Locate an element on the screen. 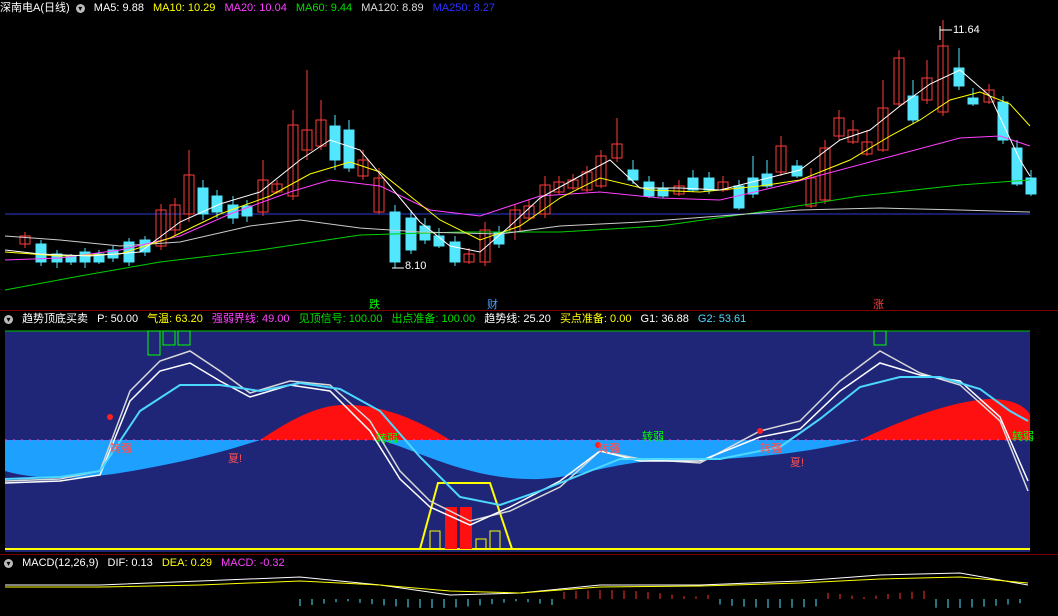 The width and height of the screenshot is (1058, 616). ma120-label: MA120: 8.89 is located at coordinates (392, 8).